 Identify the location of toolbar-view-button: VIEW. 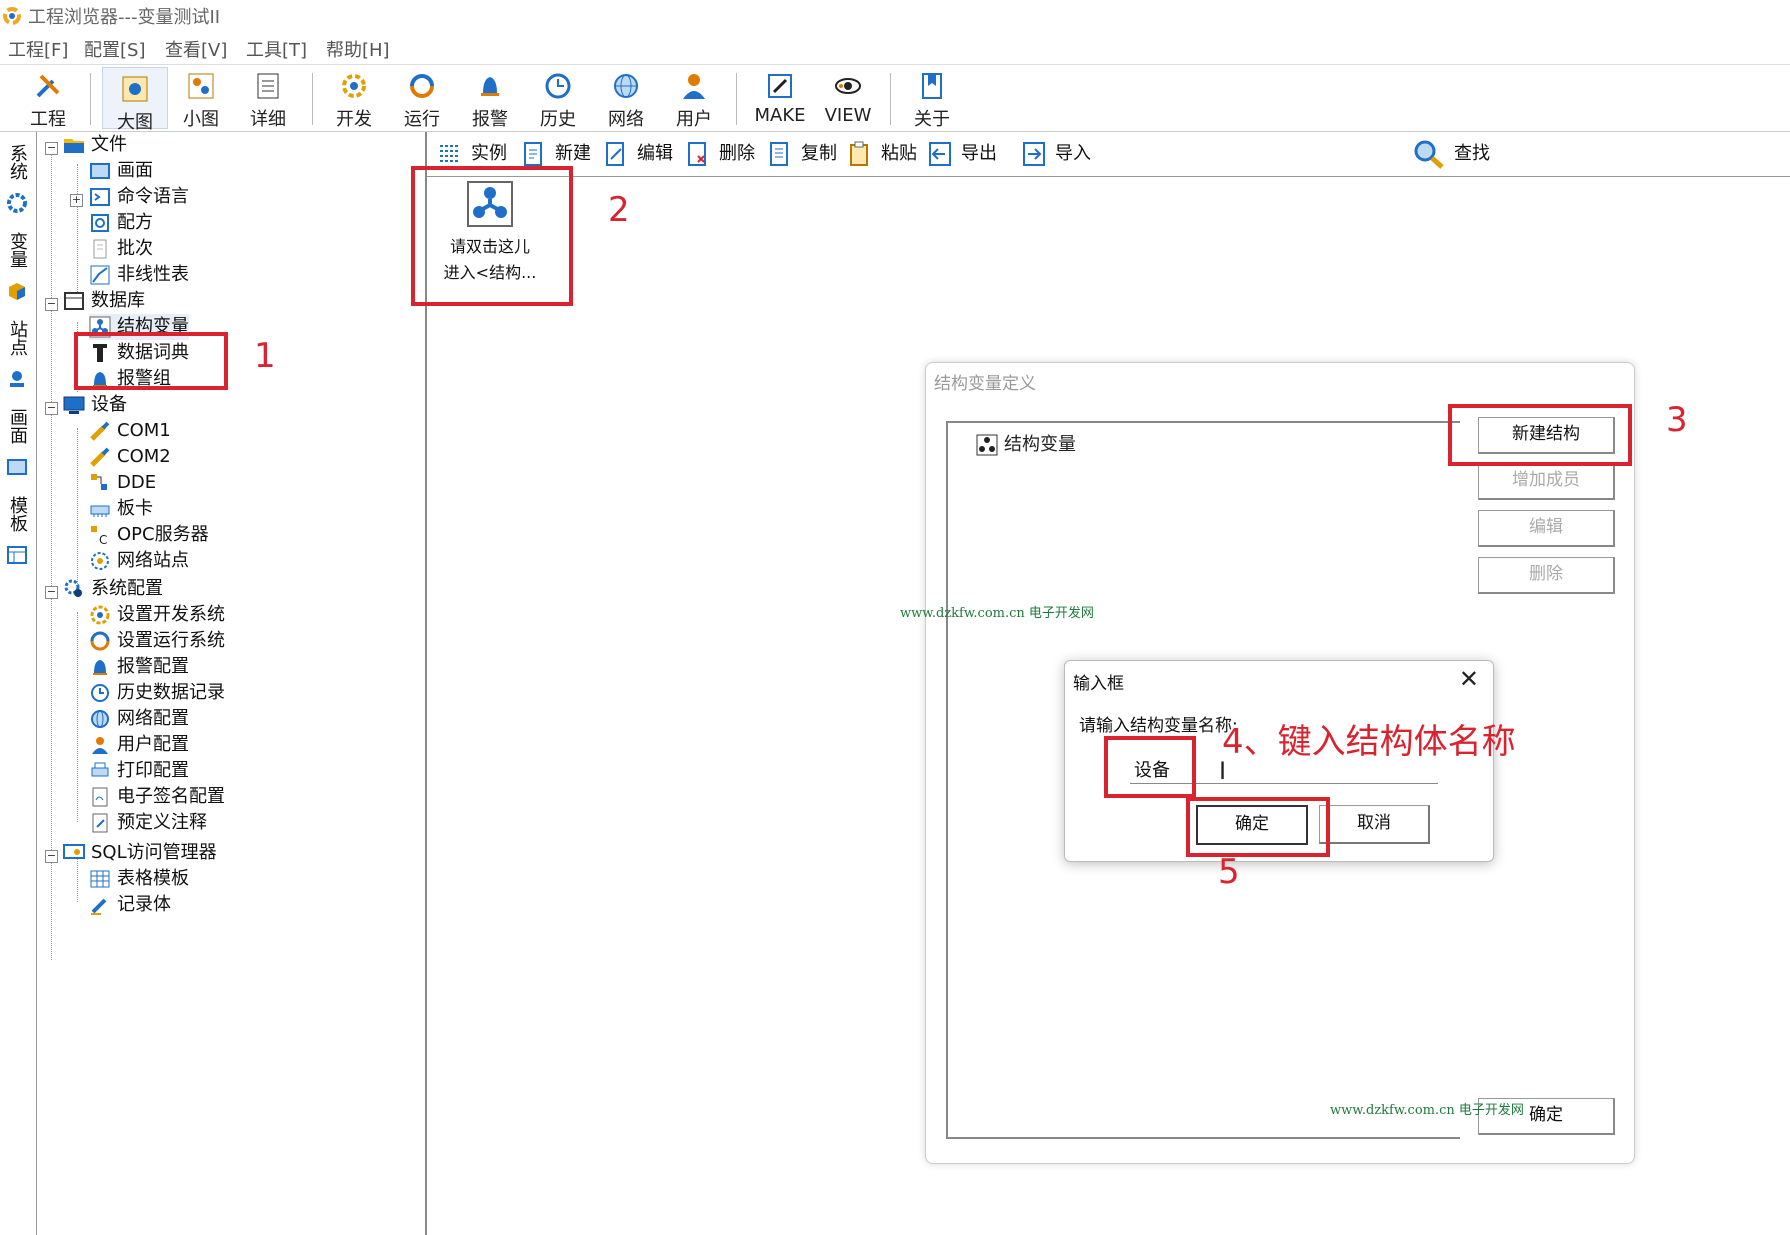
(848, 98).